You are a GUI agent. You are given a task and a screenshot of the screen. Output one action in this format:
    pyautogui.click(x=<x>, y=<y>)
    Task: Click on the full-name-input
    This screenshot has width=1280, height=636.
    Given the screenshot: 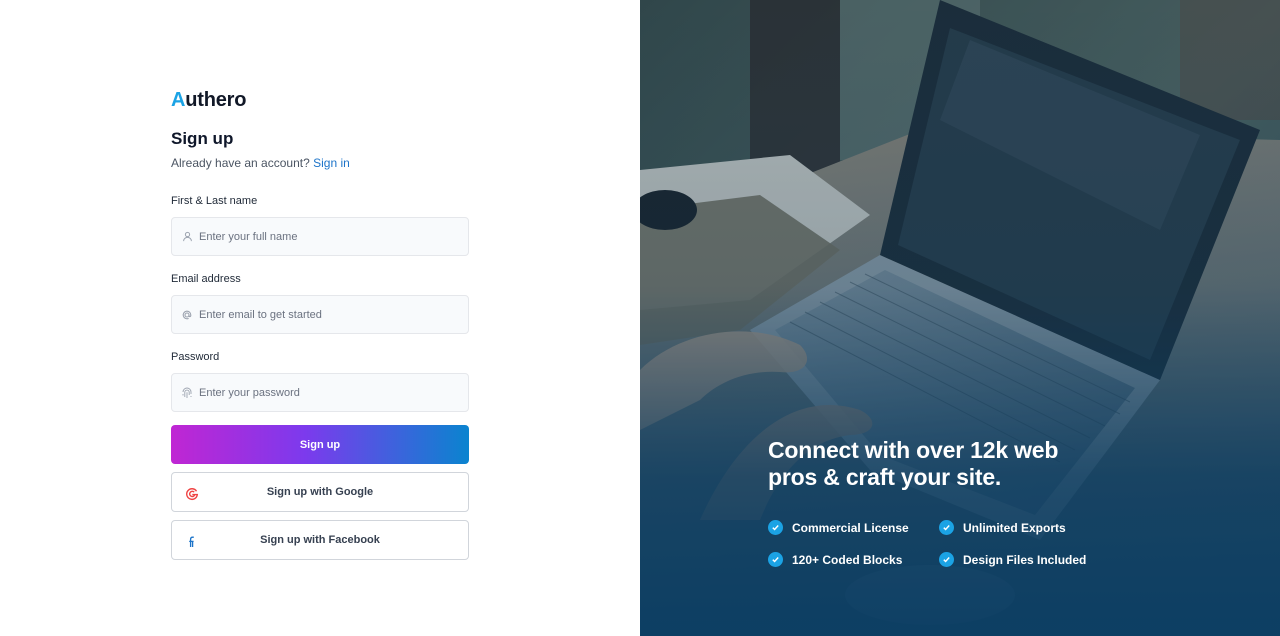 What is the action you would take?
    pyautogui.click(x=324, y=236)
    